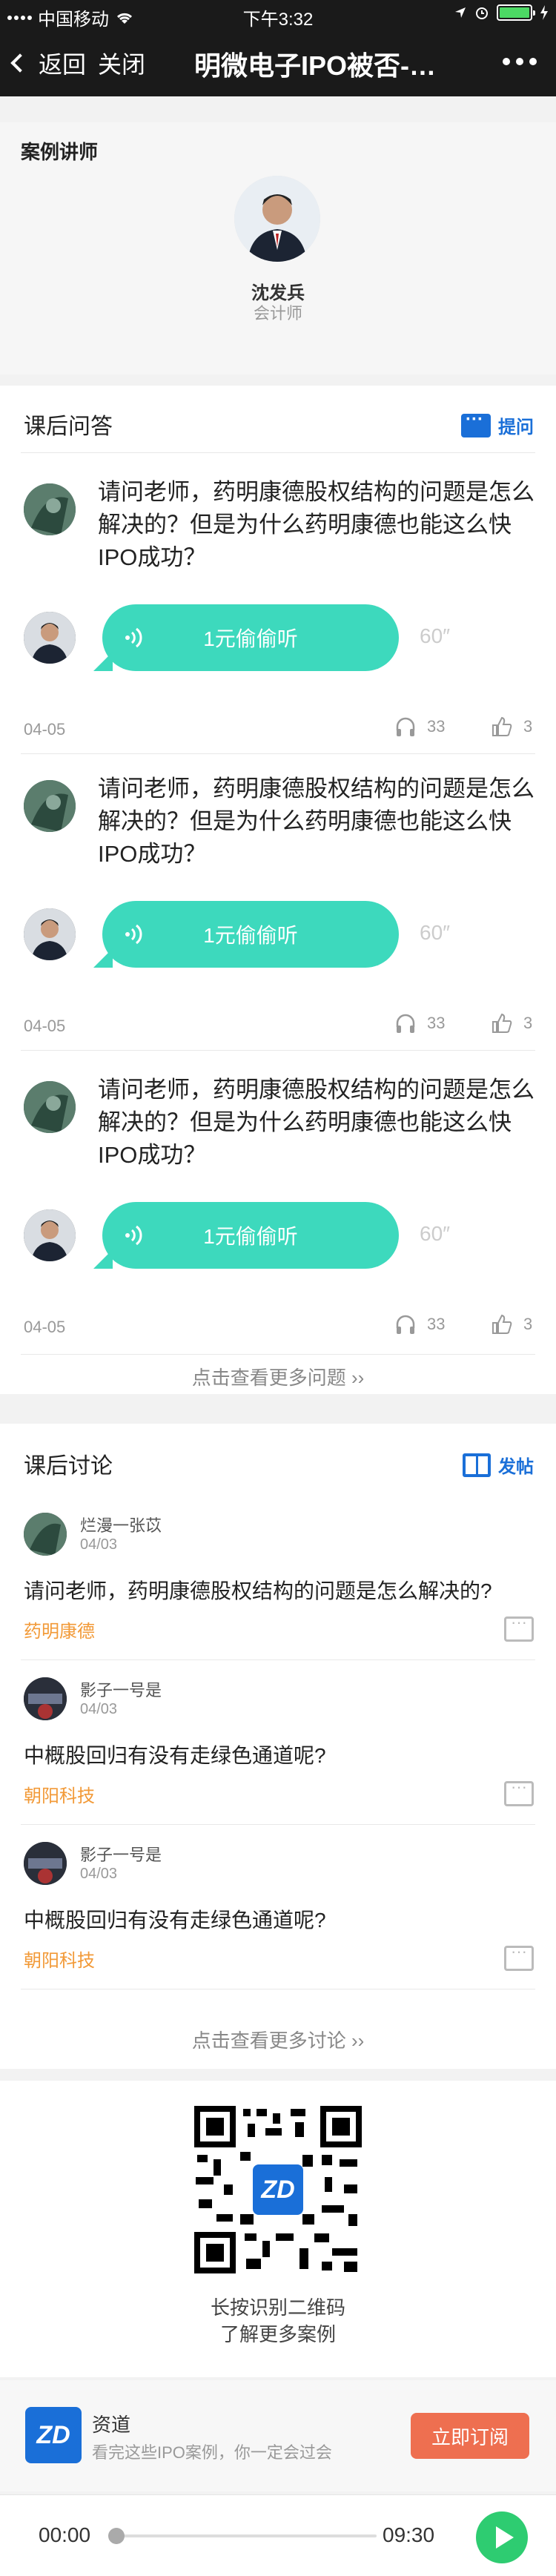 This screenshot has height=2576, width=556. Describe the element at coordinates (258, 1590) in the screenshot. I see `post-text: 请问老师，药明康德股权结构的问题是怎么解决的?` at that location.